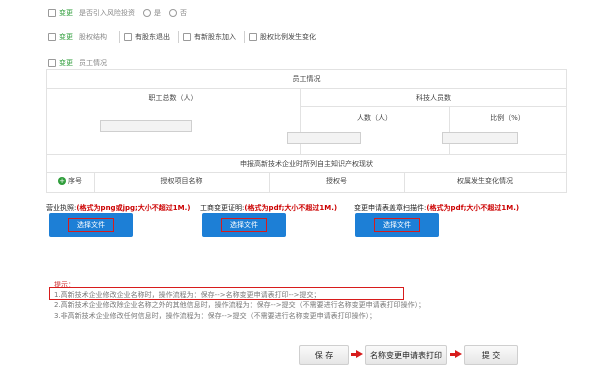  I want to click on tech-count-input, so click(324, 138).